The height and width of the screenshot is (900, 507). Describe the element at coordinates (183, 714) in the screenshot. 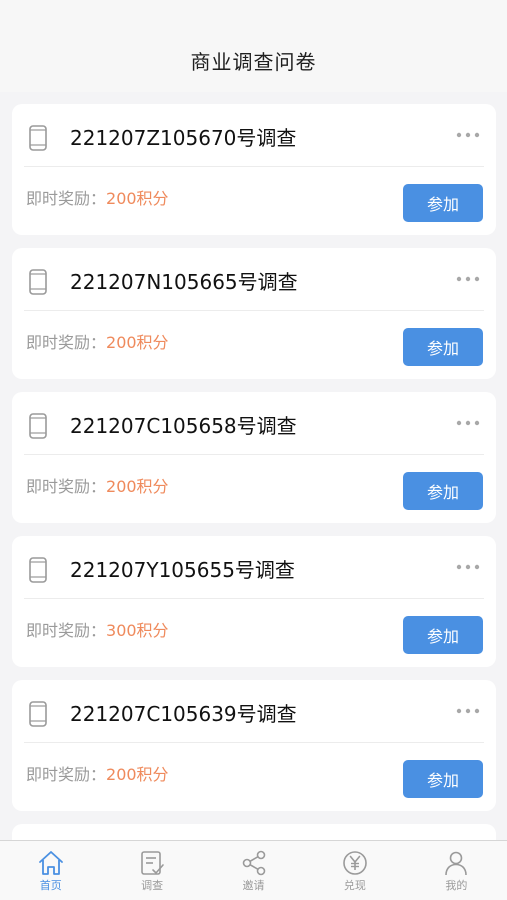

I see `survey-title: 221207C105639号调查` at that location.